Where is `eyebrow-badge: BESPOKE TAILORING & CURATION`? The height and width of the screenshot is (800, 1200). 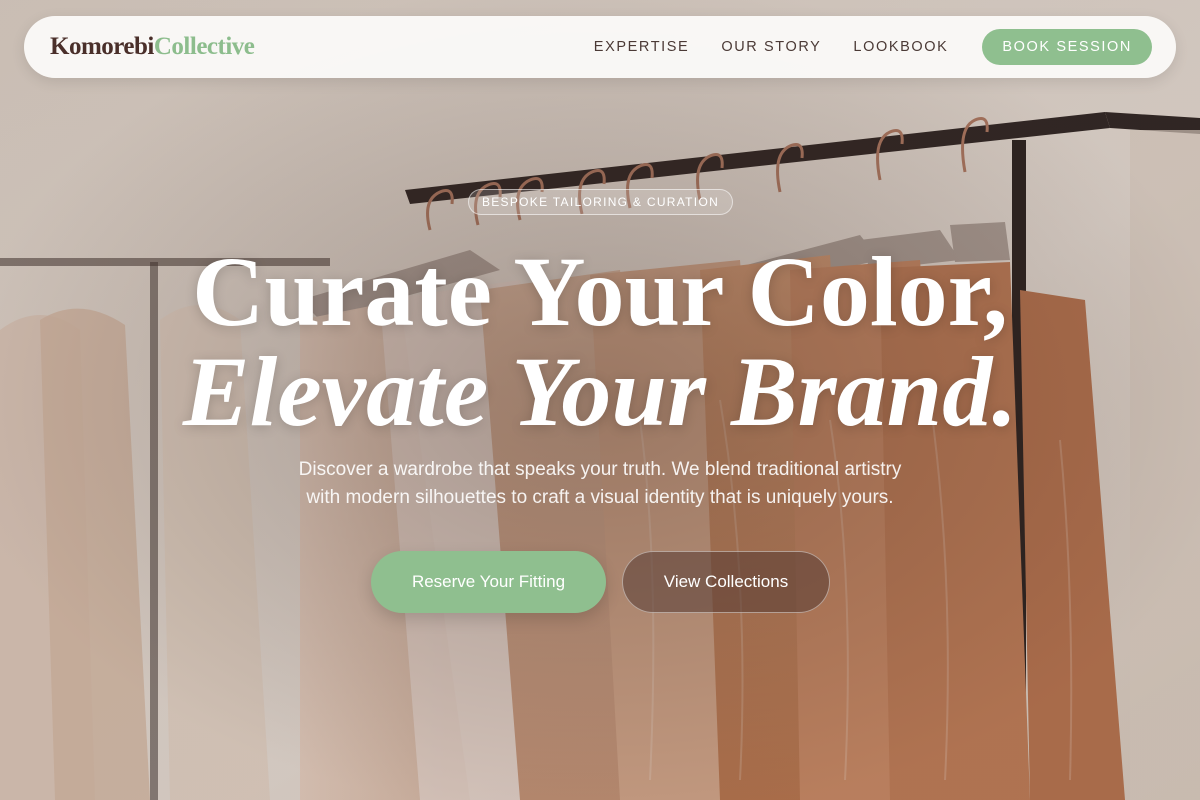 eyebrow-badge: BESPOKE TAILORING & CURATION is located at coordinates (600, 202).